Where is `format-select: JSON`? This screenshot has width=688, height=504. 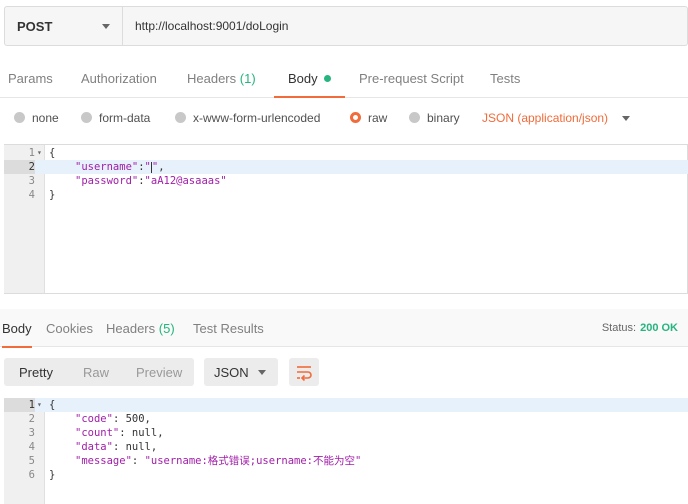 format-select: JSON is located at coordinates (241, 372).